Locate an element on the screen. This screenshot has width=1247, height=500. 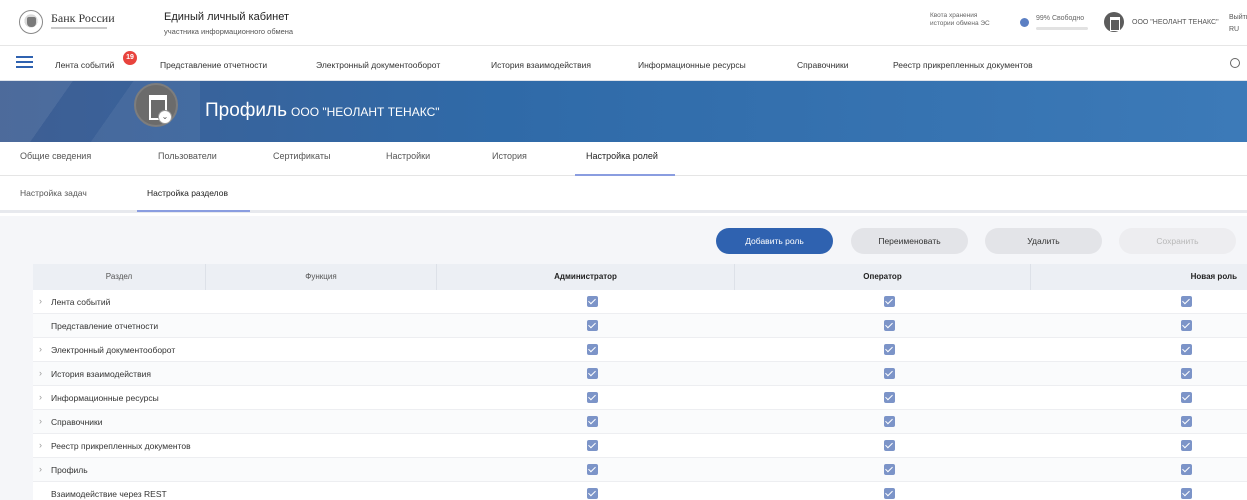
search-icon is located at coordinates (1235, 63).